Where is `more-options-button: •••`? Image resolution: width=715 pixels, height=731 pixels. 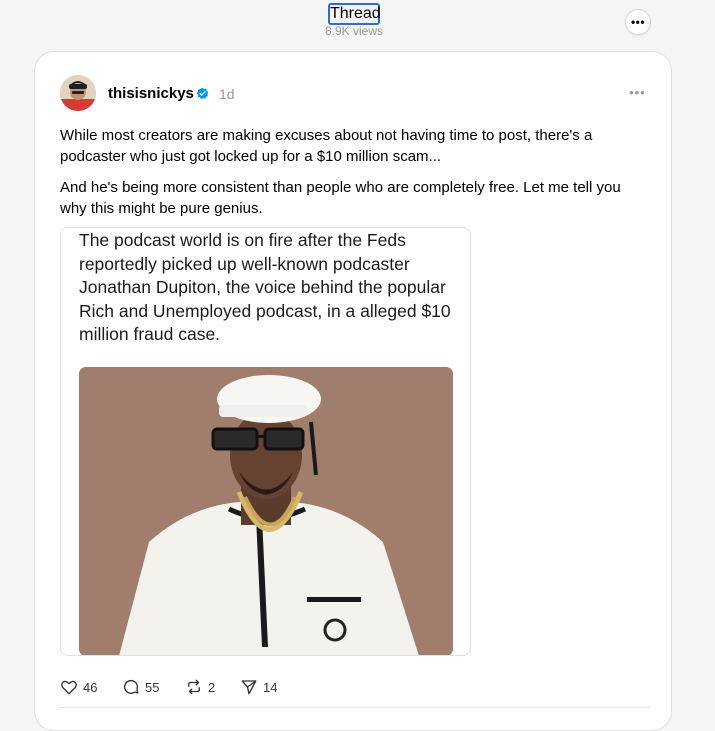
more-options-button: ••• is located at coordinates (638, 22).